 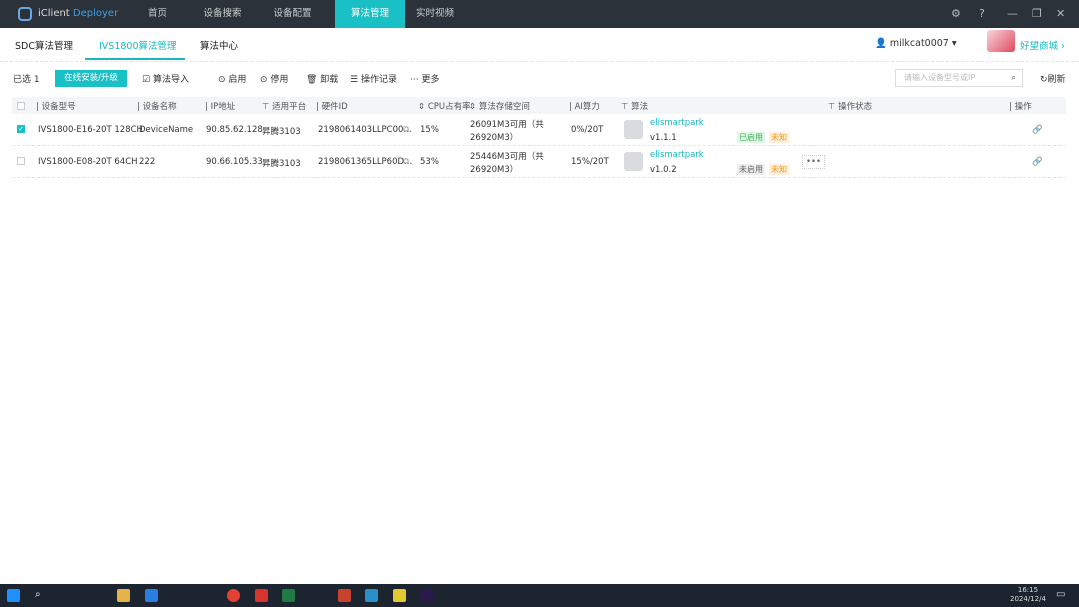 I want to click on col-status: ⊤ 操作状态, so click(x=850, y=106).